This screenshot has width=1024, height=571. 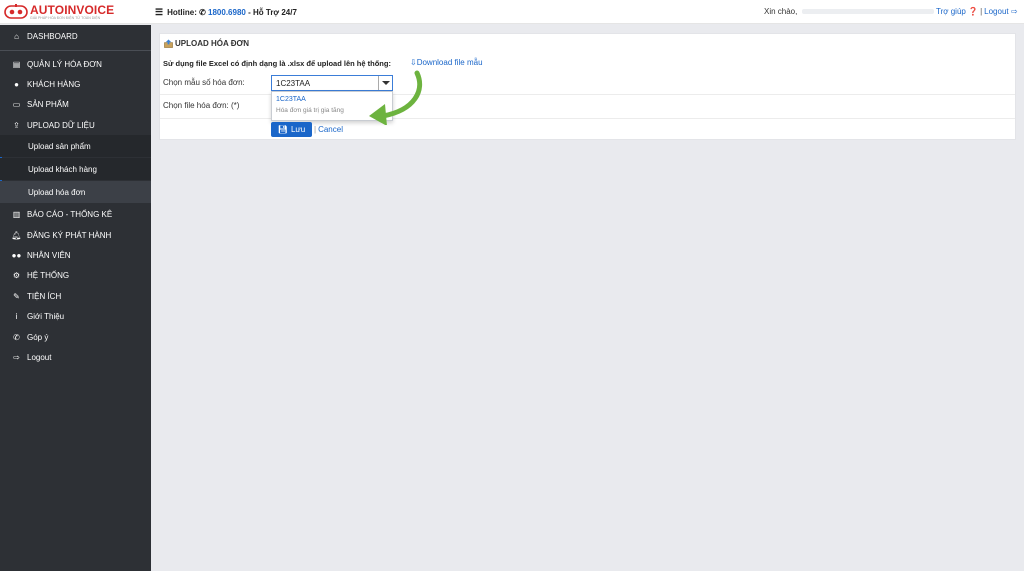 I want to click on sidebar-item-products: ▭ SẢN PHẨM, so click(x=75, y=104).